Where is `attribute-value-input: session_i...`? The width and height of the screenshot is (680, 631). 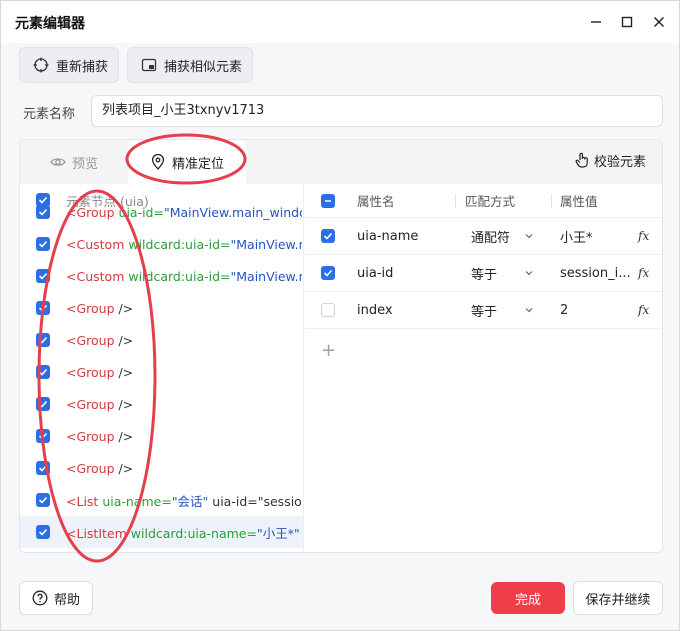
attribute-value-input: session_i... is located at coordinates (596, 273).